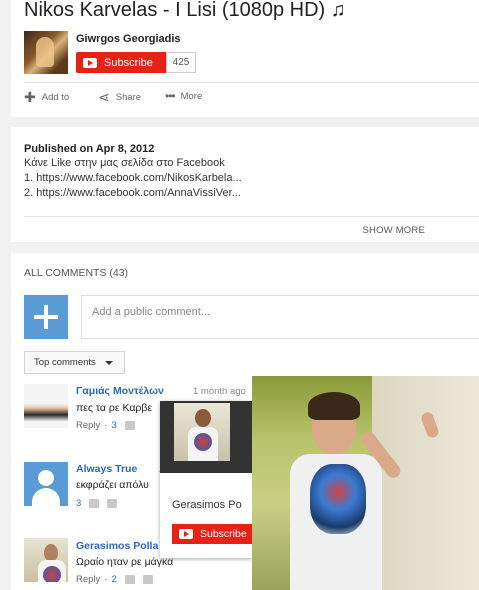 Image resolution: width=479 pixels, height=590 pixels. I want to click on chevron-down-icon, so click(108, 362).